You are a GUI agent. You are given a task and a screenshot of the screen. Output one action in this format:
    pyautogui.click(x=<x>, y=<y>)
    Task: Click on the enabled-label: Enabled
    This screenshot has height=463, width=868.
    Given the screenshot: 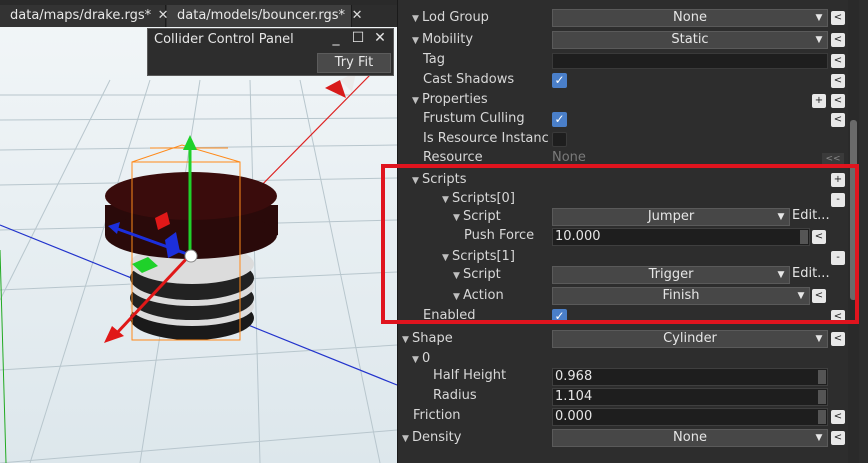 What is the action you would take?
    pyautogui.click(x=449, y=315)
    